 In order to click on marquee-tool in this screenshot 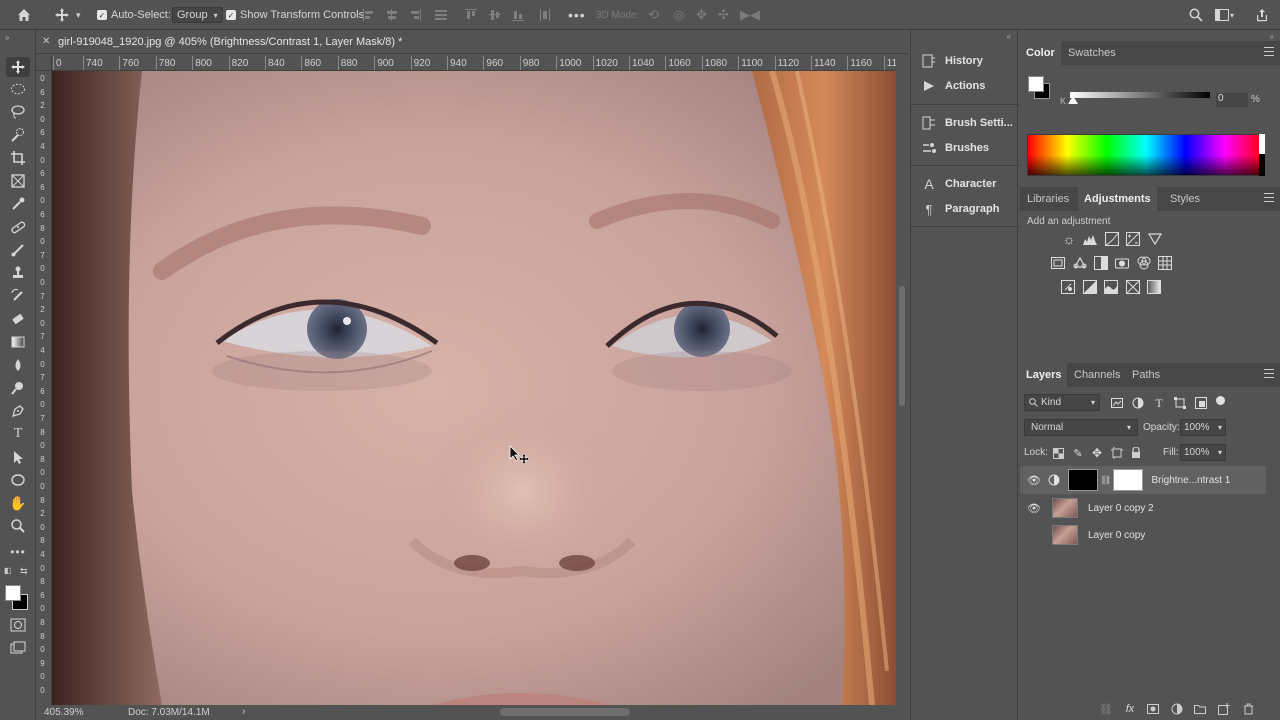, I will do `click(18, 89)`.